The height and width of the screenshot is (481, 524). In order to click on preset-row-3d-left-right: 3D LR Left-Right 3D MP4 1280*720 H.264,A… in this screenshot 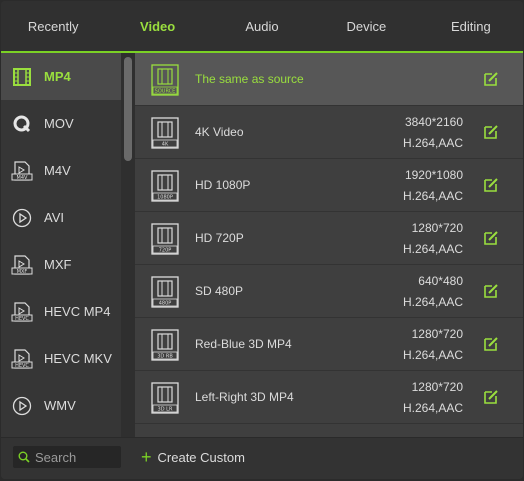, I will do `click(329, 397)`.